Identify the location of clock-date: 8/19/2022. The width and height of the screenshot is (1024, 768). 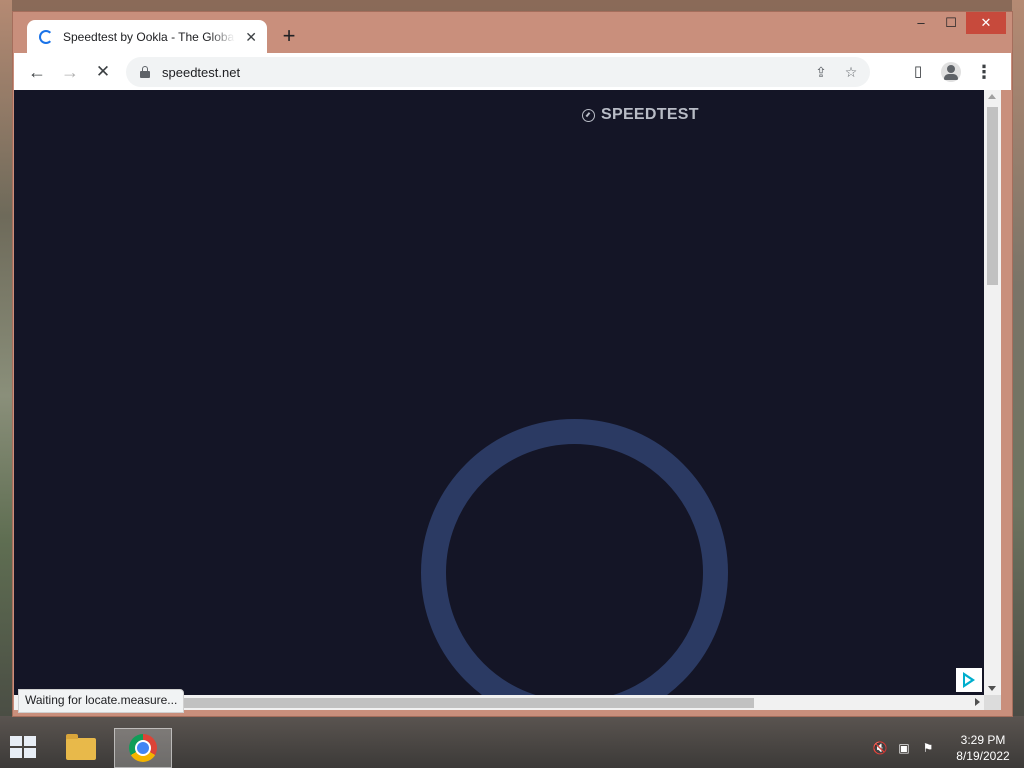
(983, 756).